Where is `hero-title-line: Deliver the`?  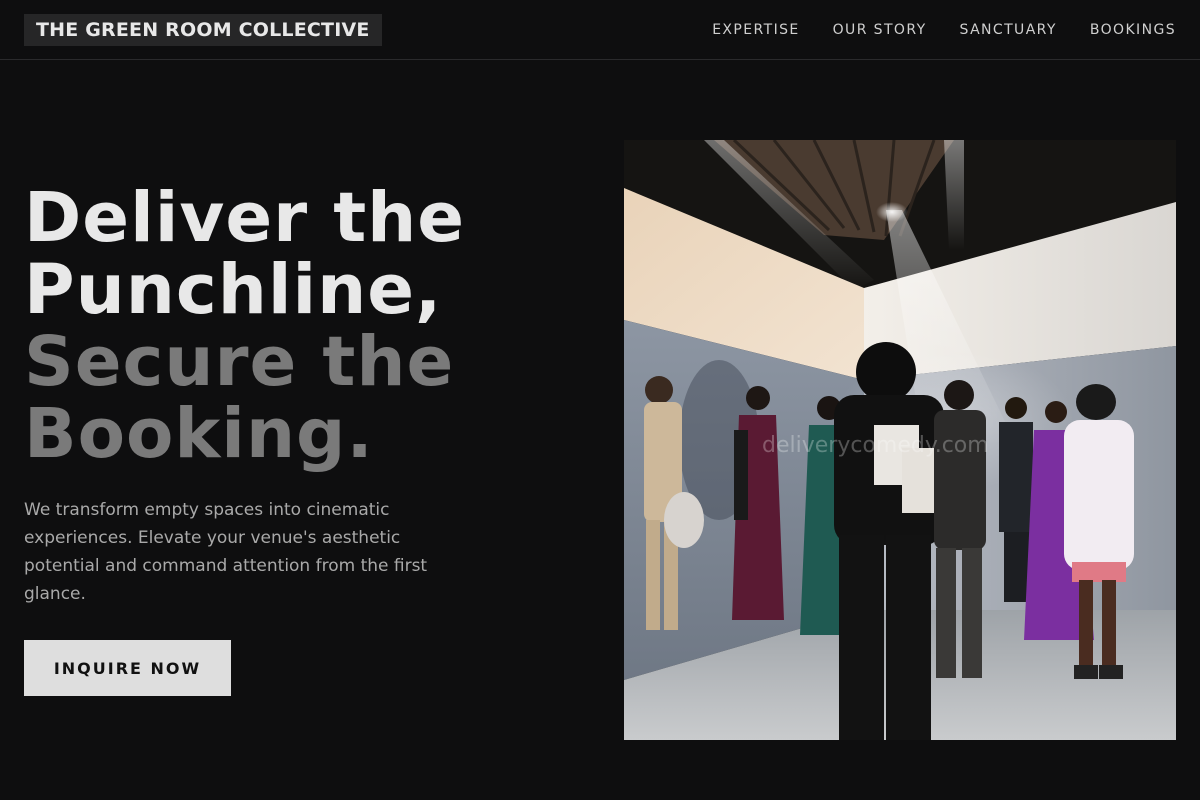 hero-title-line: Deliver the is located at coordinates (245, 218).